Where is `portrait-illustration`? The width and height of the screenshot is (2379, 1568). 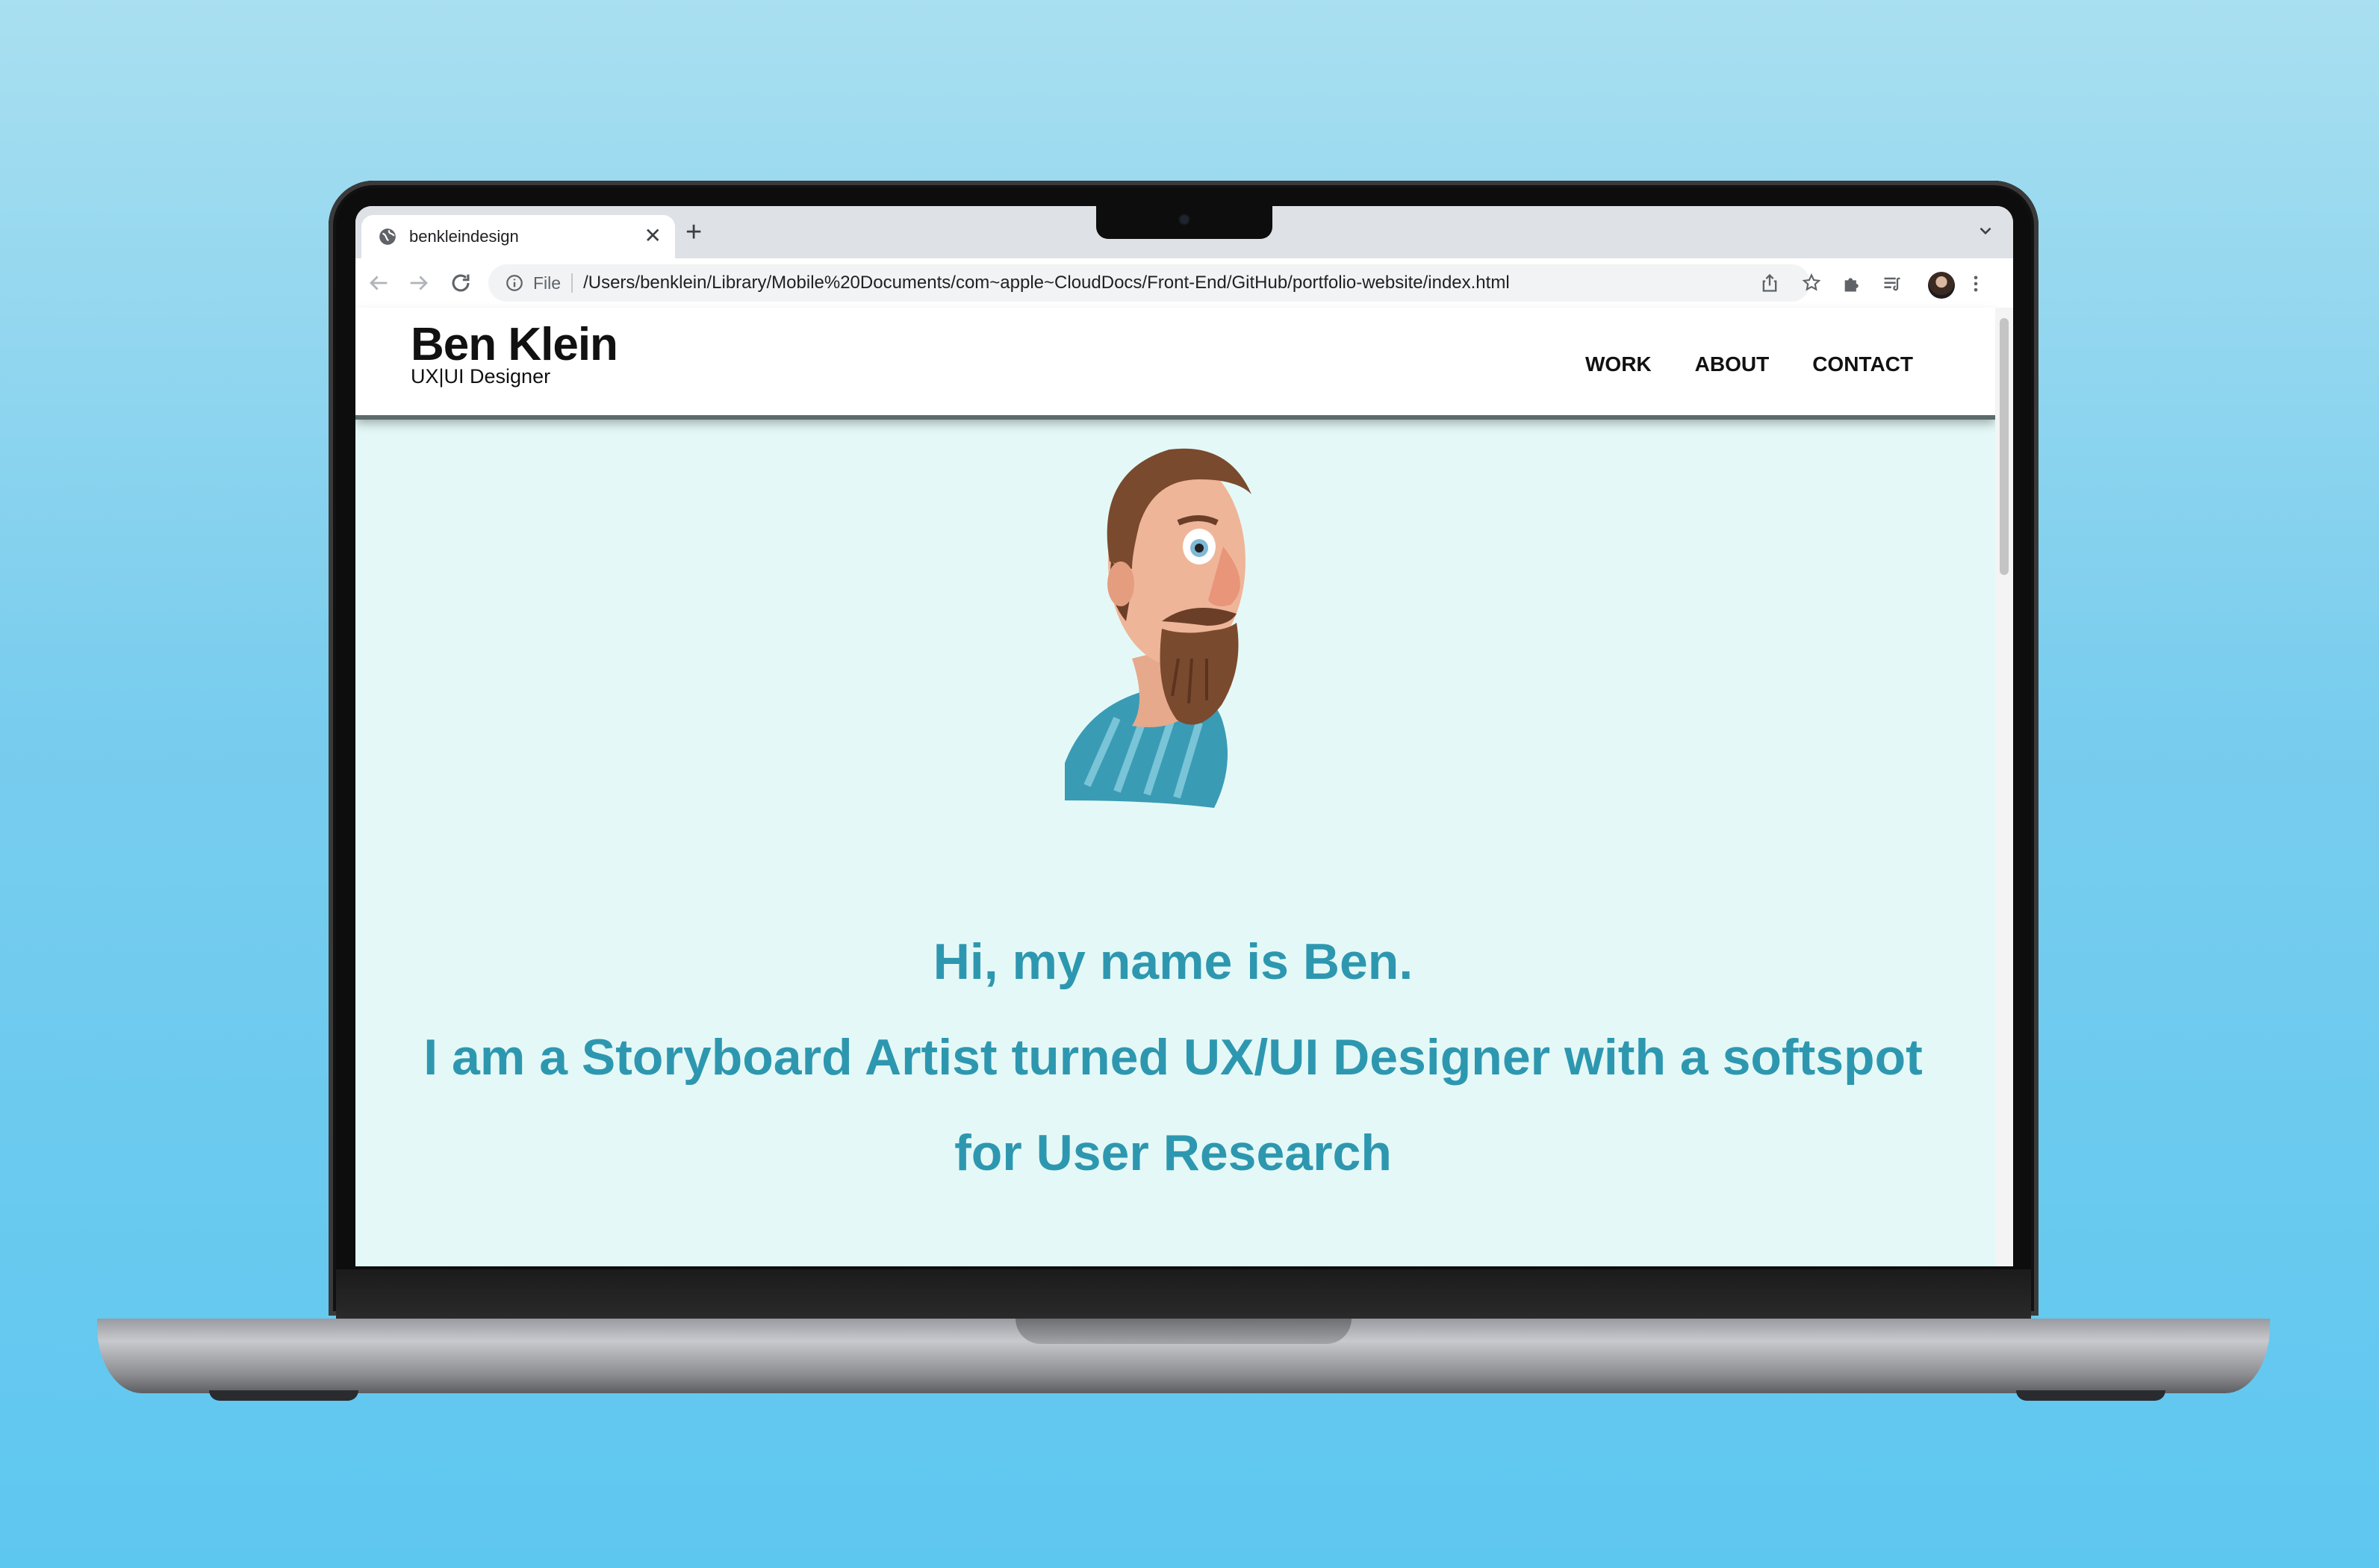
portrait-illustration is located at coordinates (1158, 628).